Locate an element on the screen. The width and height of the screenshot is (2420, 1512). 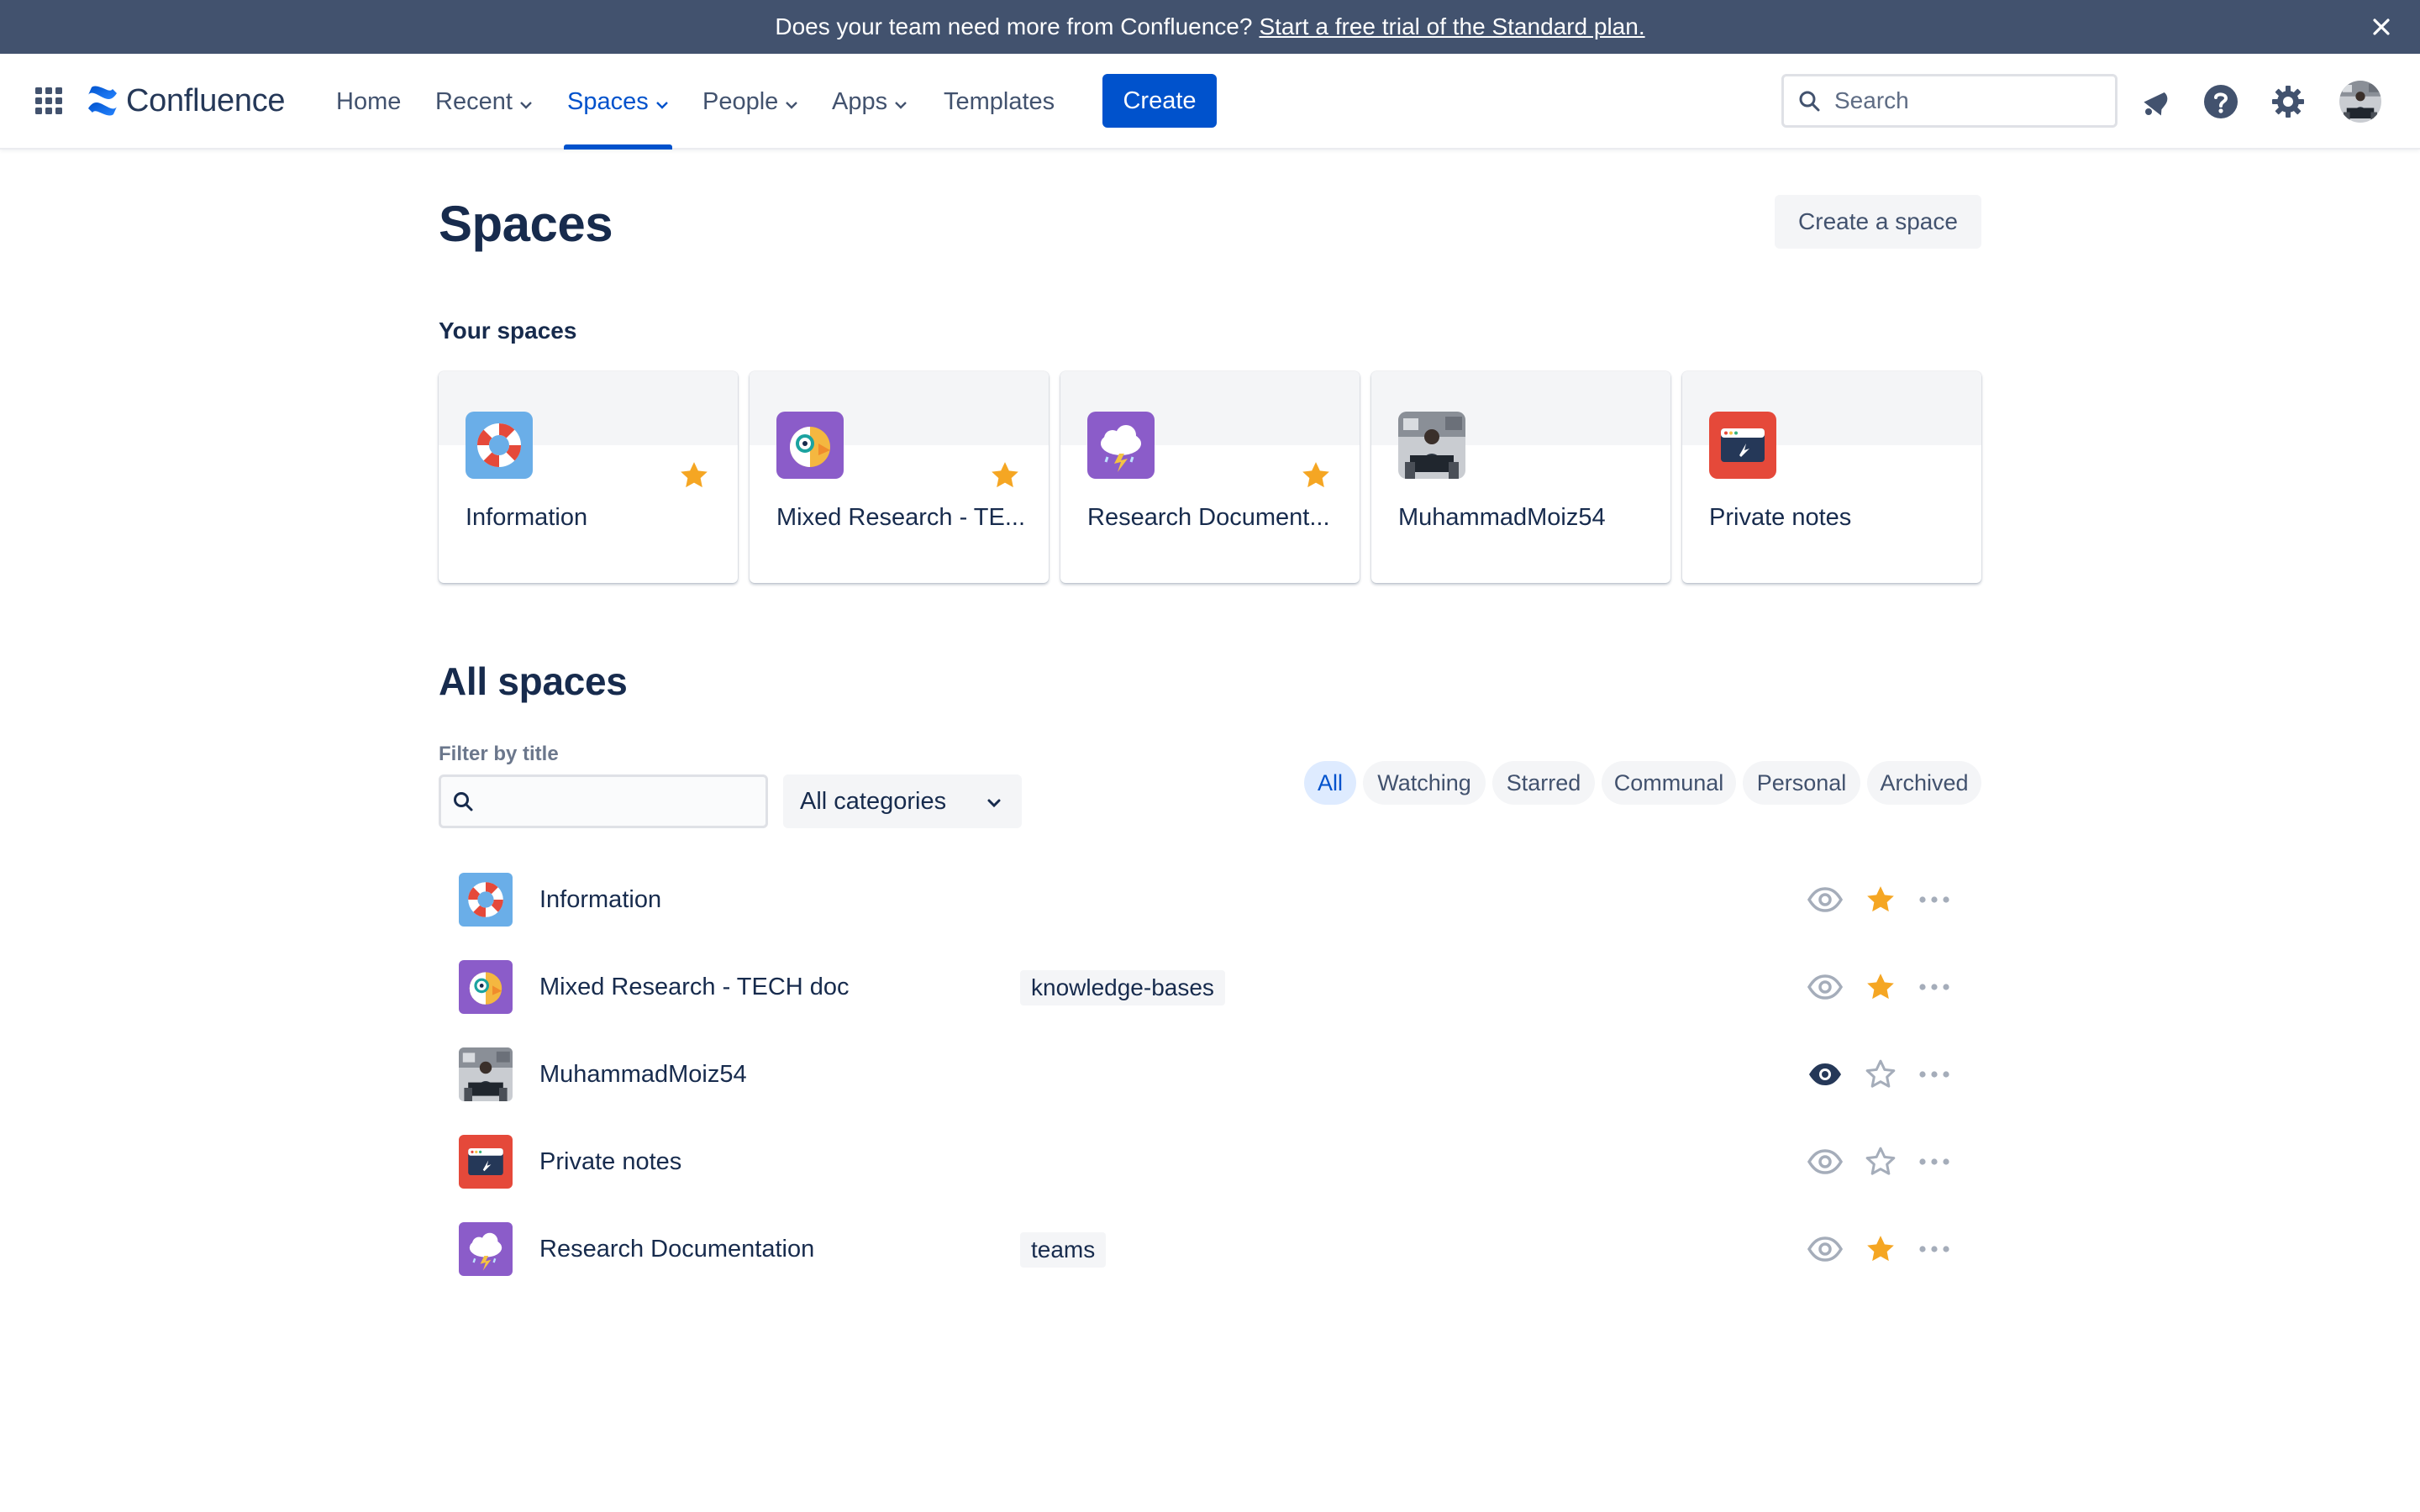
space-row-information: Information is located at coordinates (1210, 899).